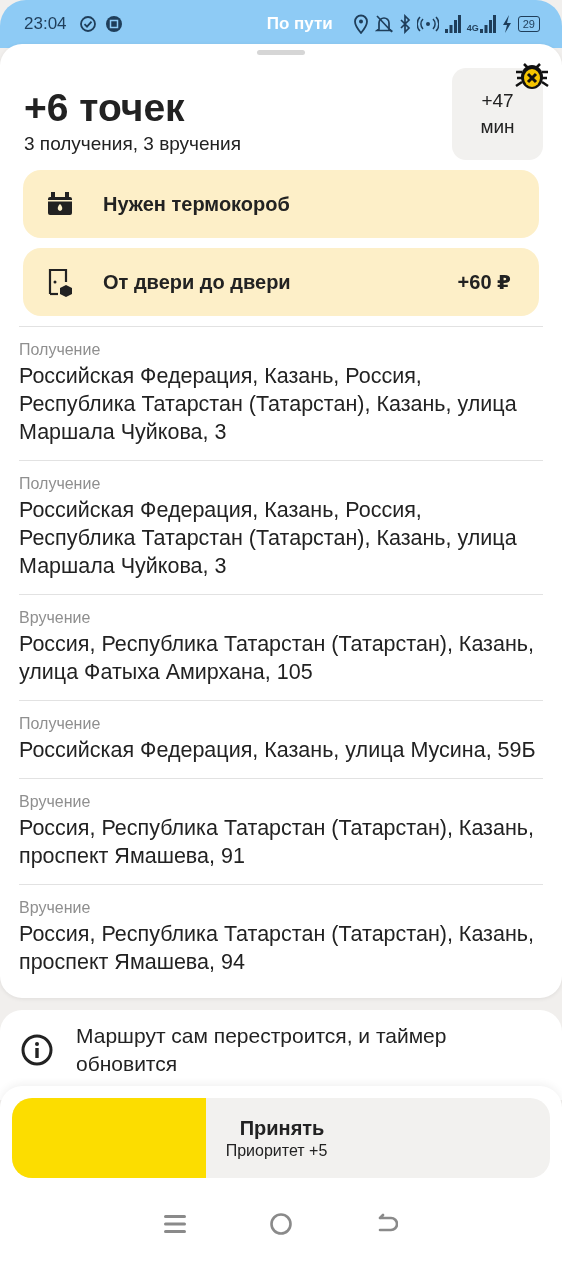 The height and width of the screenshot is (1280, 562). I want to click on accept-slider: Принять Приоритет +5, so click(281, 1138).